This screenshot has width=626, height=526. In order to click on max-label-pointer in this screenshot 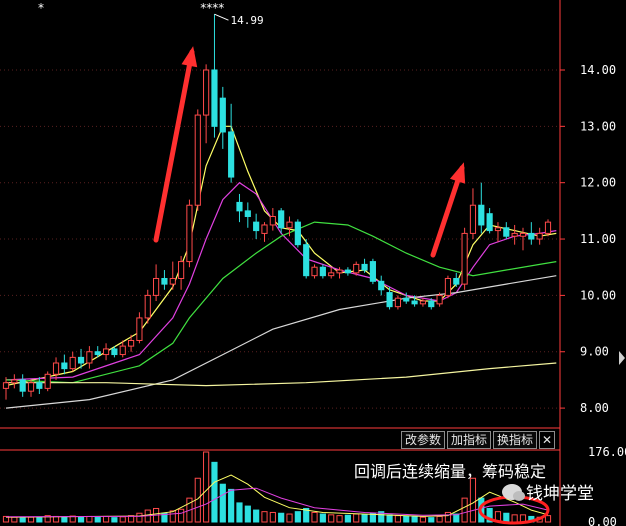, I will do `click(221, 17)`.